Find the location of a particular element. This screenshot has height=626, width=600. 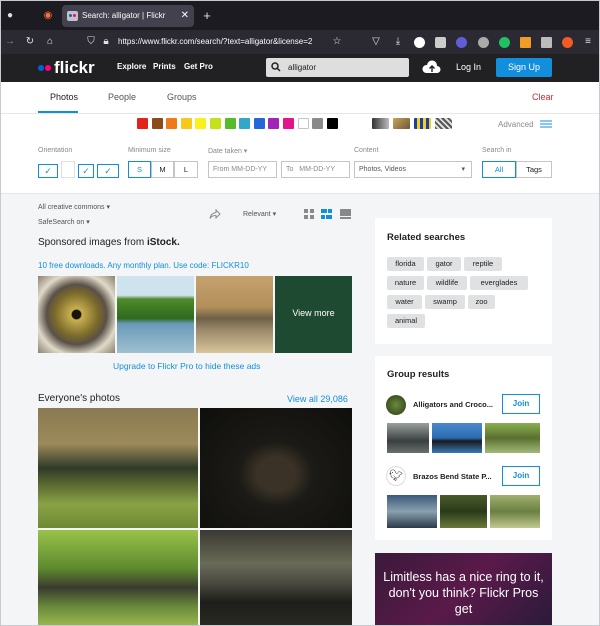

tag-nature: nature is located at coordinates (405, 283).